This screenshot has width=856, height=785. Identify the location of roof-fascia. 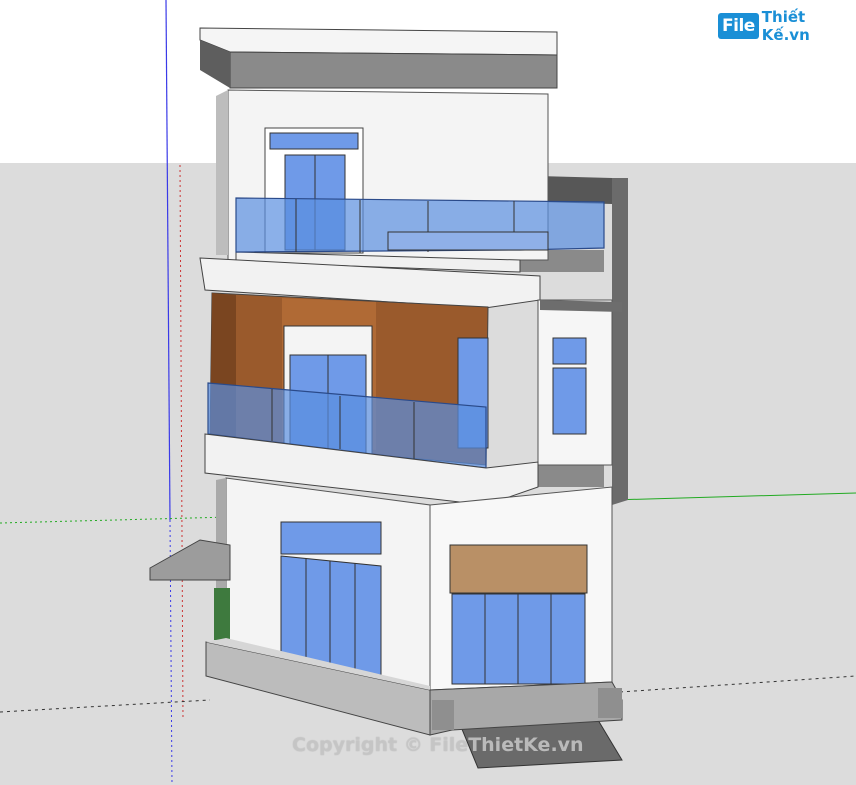
(393, 70).